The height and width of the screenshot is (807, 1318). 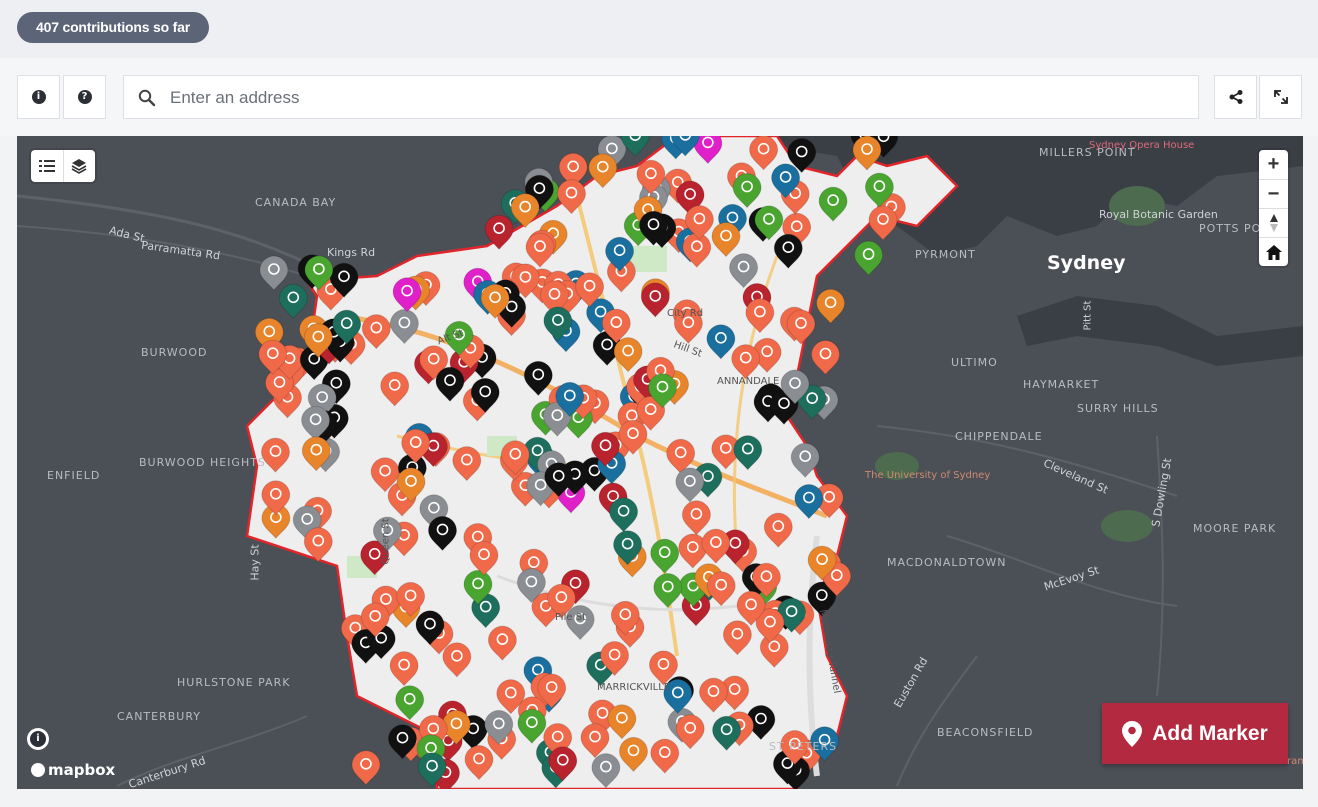 I want to click on mapbox-wordmark: mapbox, so click(x=82, y=770).